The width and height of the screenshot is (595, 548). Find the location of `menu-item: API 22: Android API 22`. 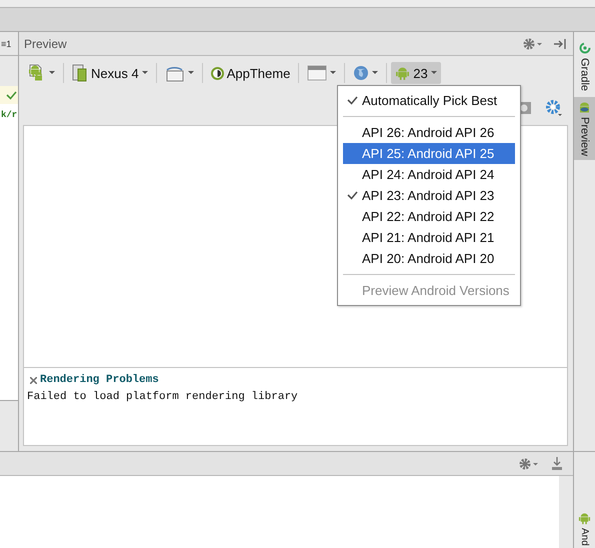

menu-item: API 22: Android API 22 is located at coordinates (429, 216).